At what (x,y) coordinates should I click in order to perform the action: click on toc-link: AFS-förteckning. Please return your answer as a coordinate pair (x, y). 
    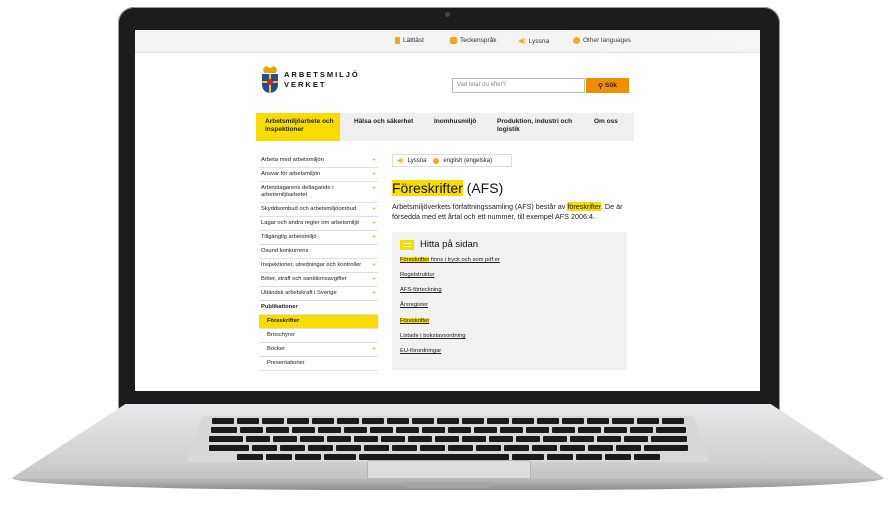
    Looking at the image, I should click on (509, 290).